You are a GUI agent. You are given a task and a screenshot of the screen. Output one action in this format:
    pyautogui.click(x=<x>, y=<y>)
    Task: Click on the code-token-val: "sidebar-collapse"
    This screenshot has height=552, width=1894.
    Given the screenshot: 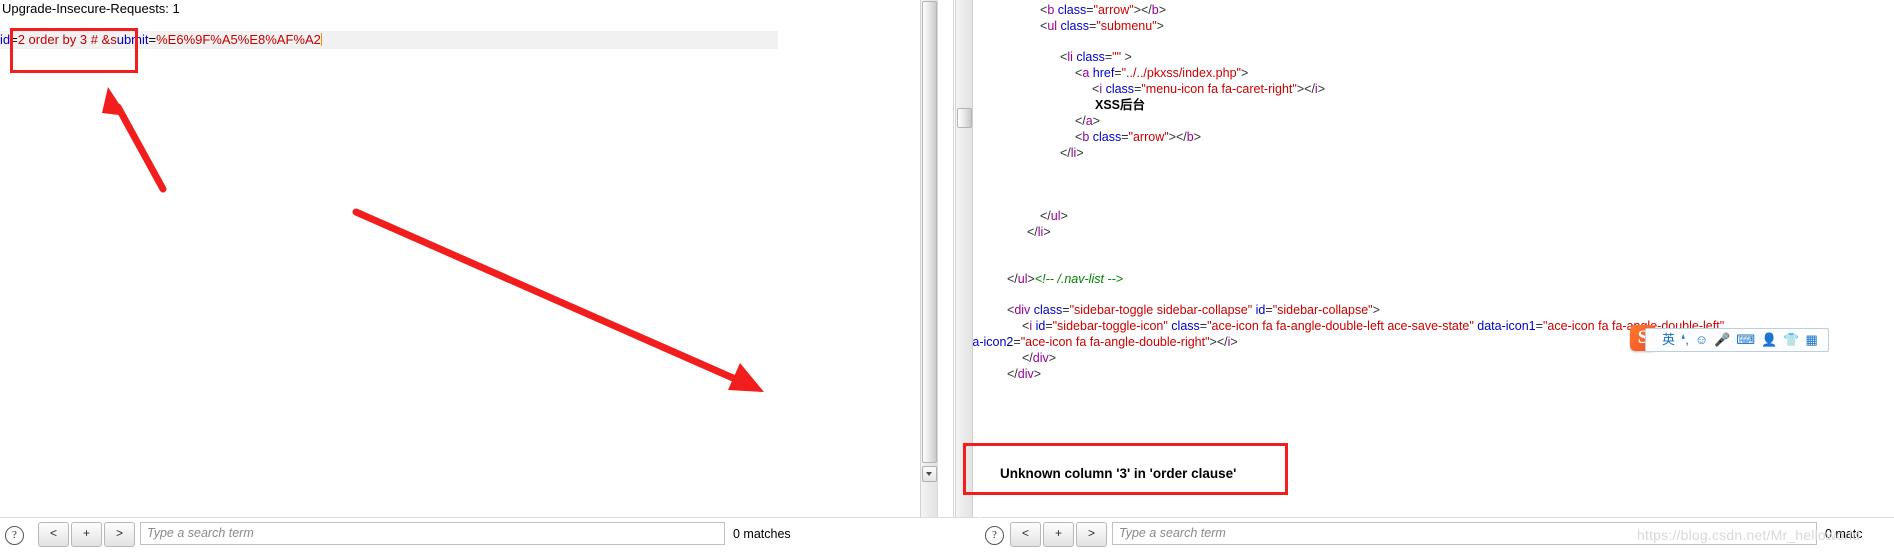 What is the action you would take?
    pyautogui.click(x=1322, y=310)
    